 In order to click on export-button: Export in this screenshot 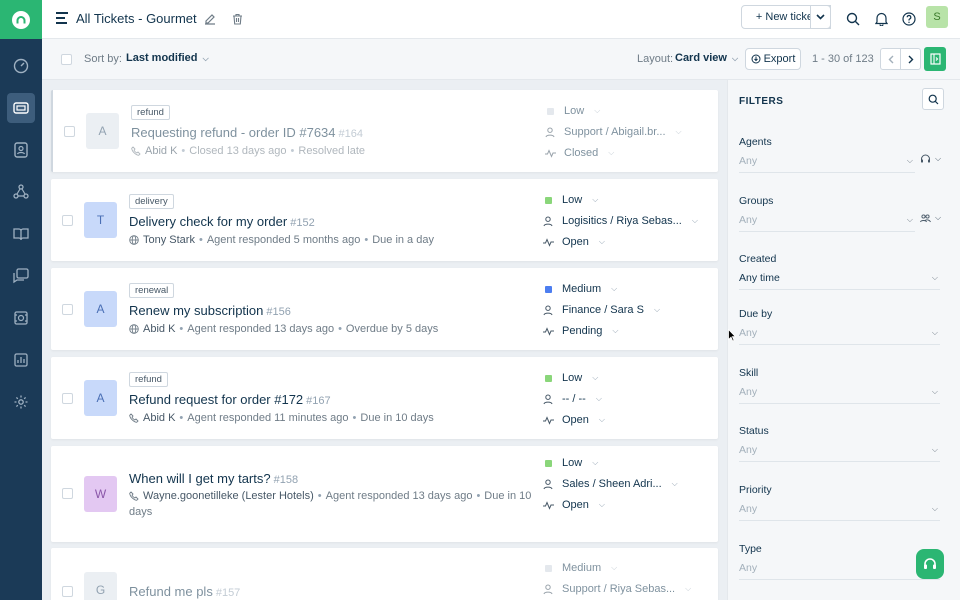, I will do `click(773, 59)`.